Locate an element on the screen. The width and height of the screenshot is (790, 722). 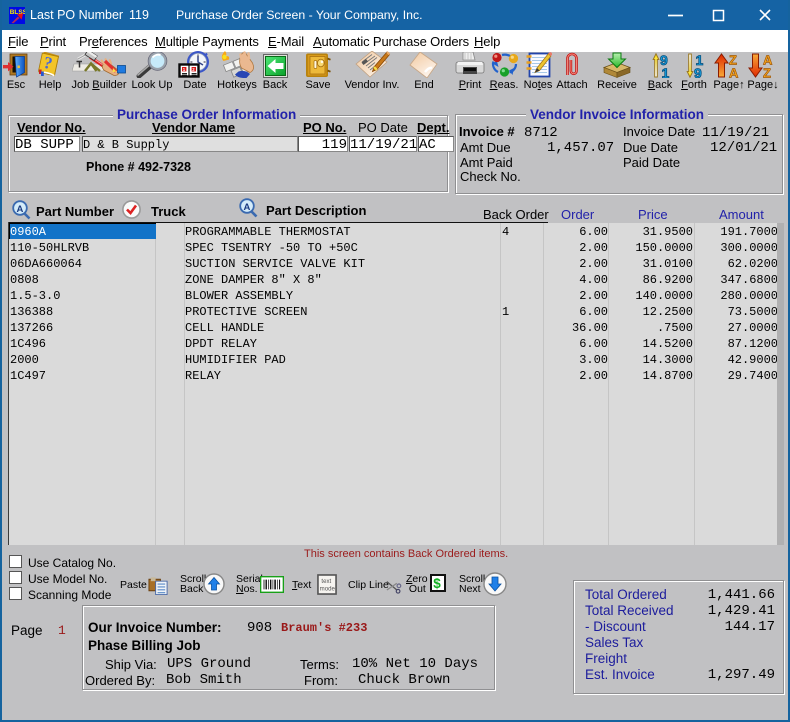
svg-text: text is located at coordinates (326, 581).